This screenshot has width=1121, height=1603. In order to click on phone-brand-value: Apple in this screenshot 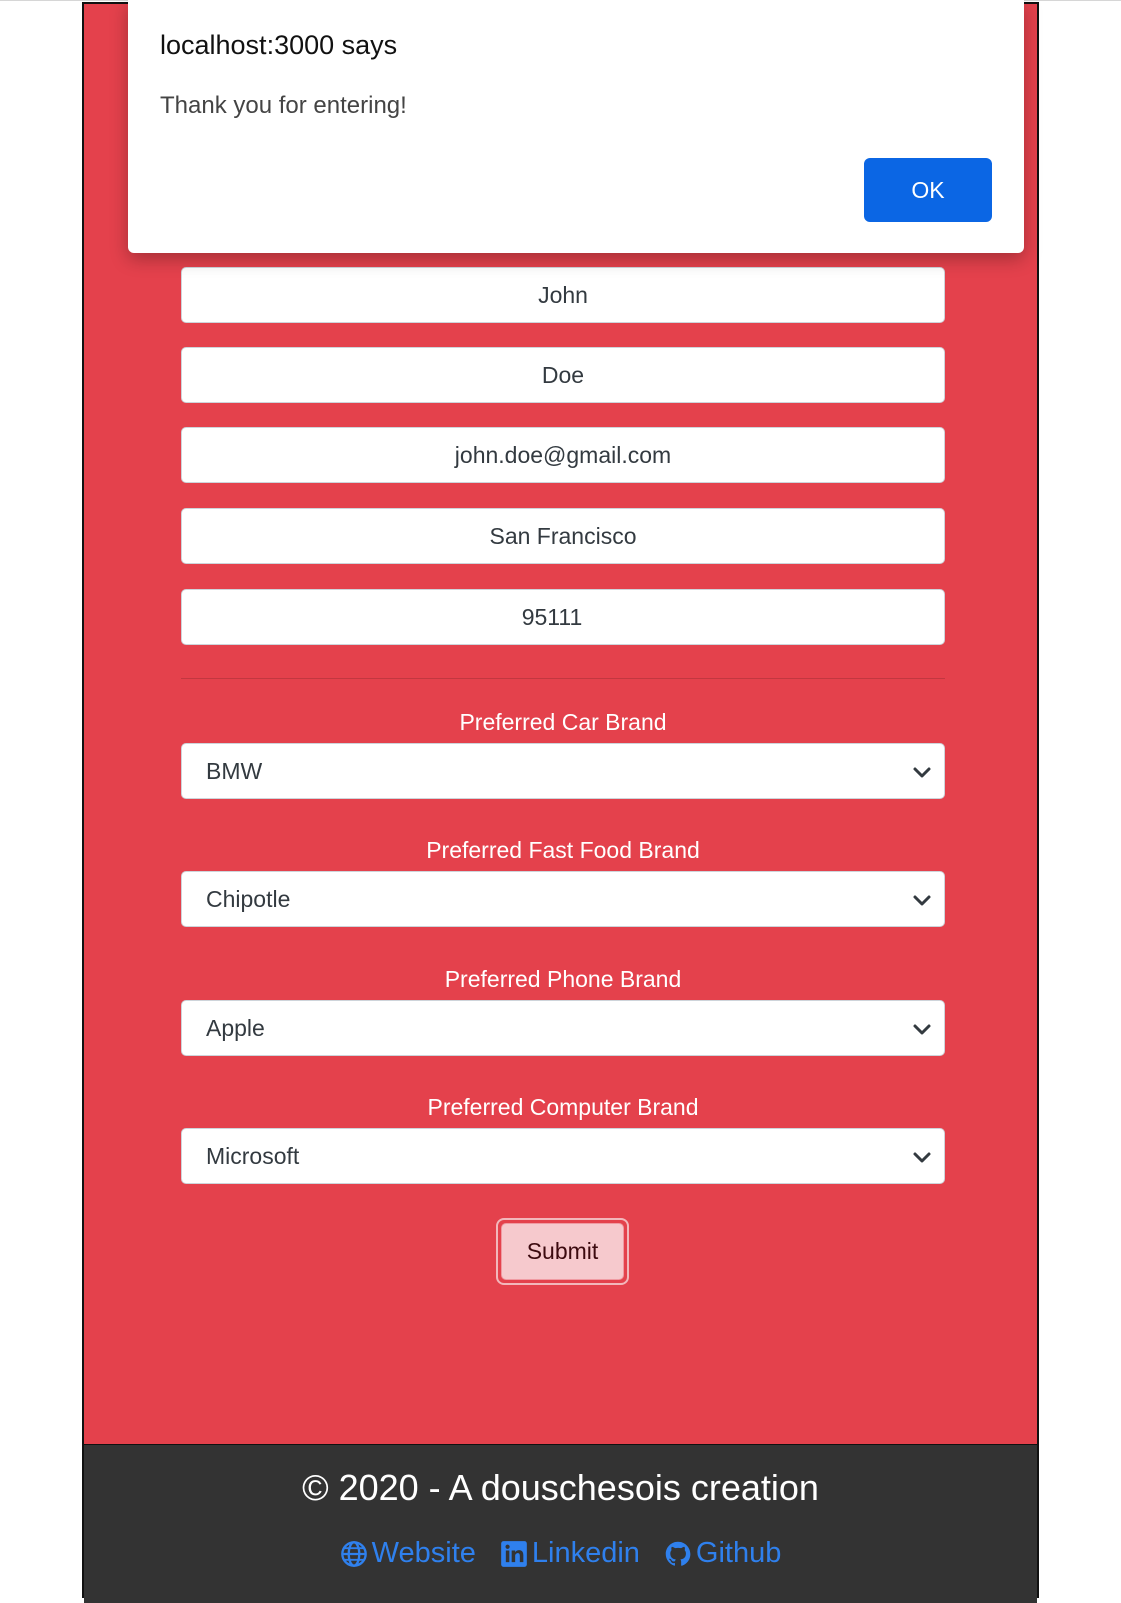, I will do `click(235, 1027)`.